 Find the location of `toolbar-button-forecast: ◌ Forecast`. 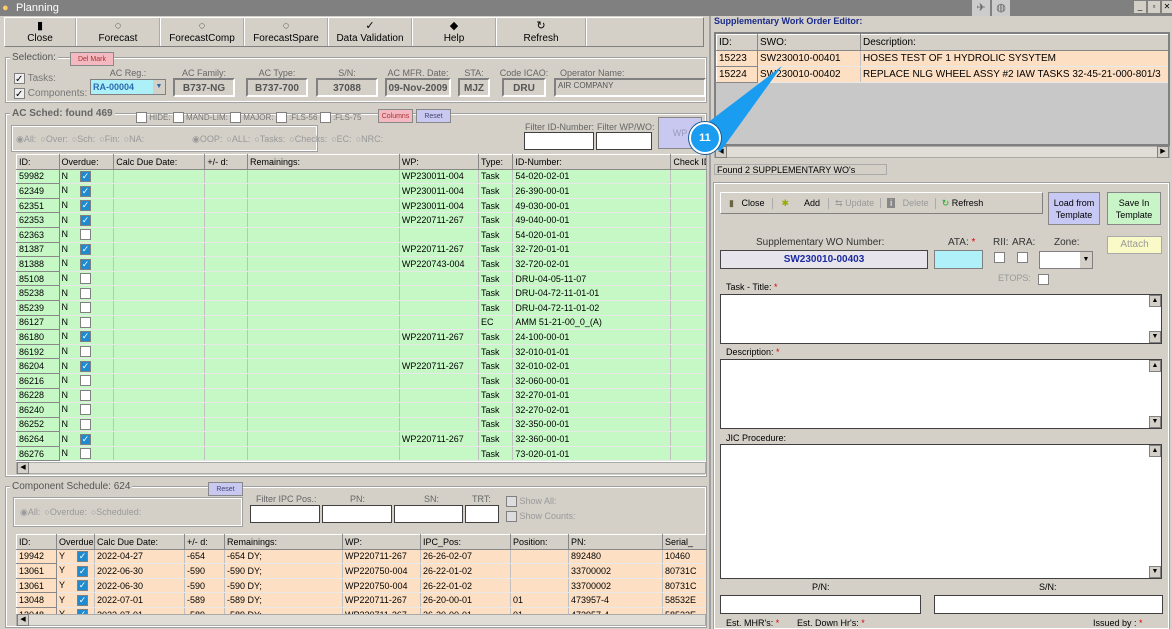

toolbar-button-forecast: ◌ Forecast is located at coordinates (119, 32).